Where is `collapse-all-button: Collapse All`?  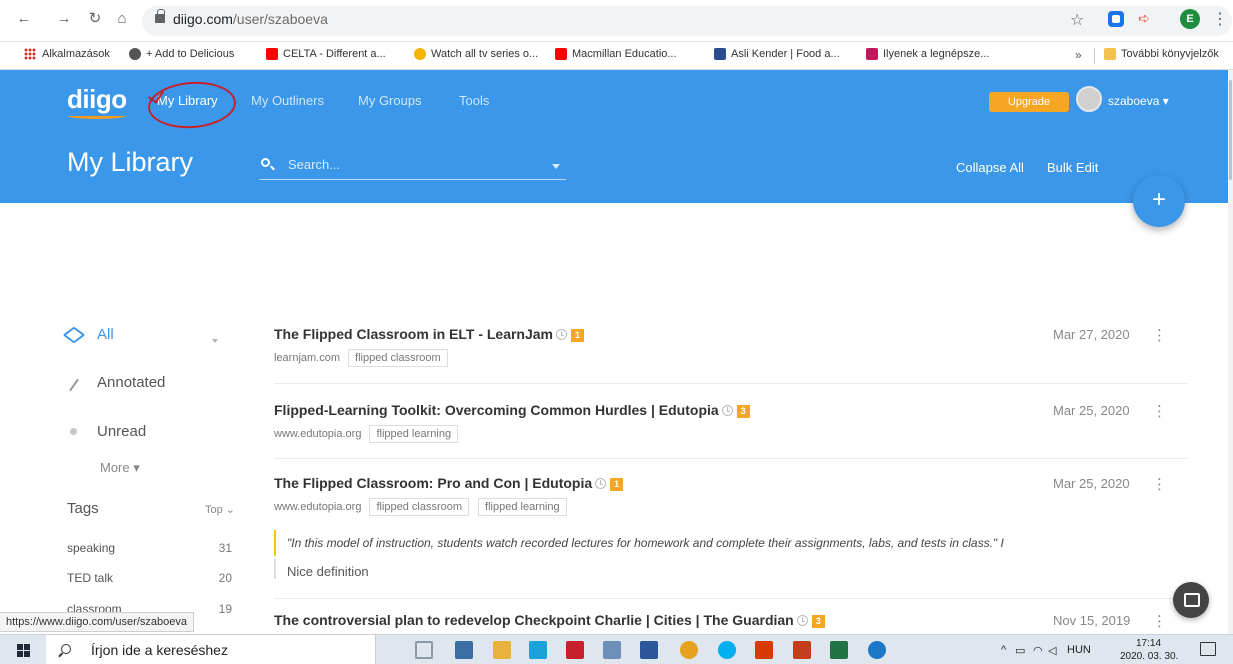 collapse-all-button: Collapse All is located at coordinates (990, 167).